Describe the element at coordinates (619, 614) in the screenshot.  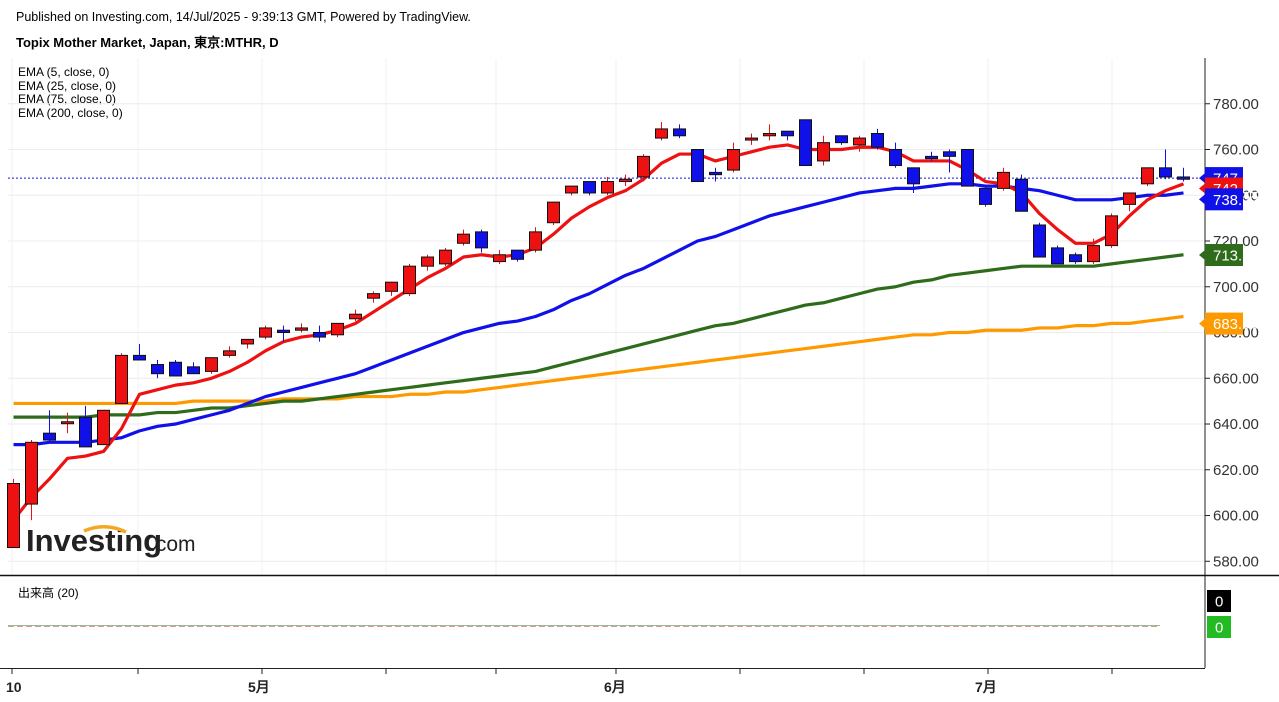
I see `volume-pane: 00` at that location.